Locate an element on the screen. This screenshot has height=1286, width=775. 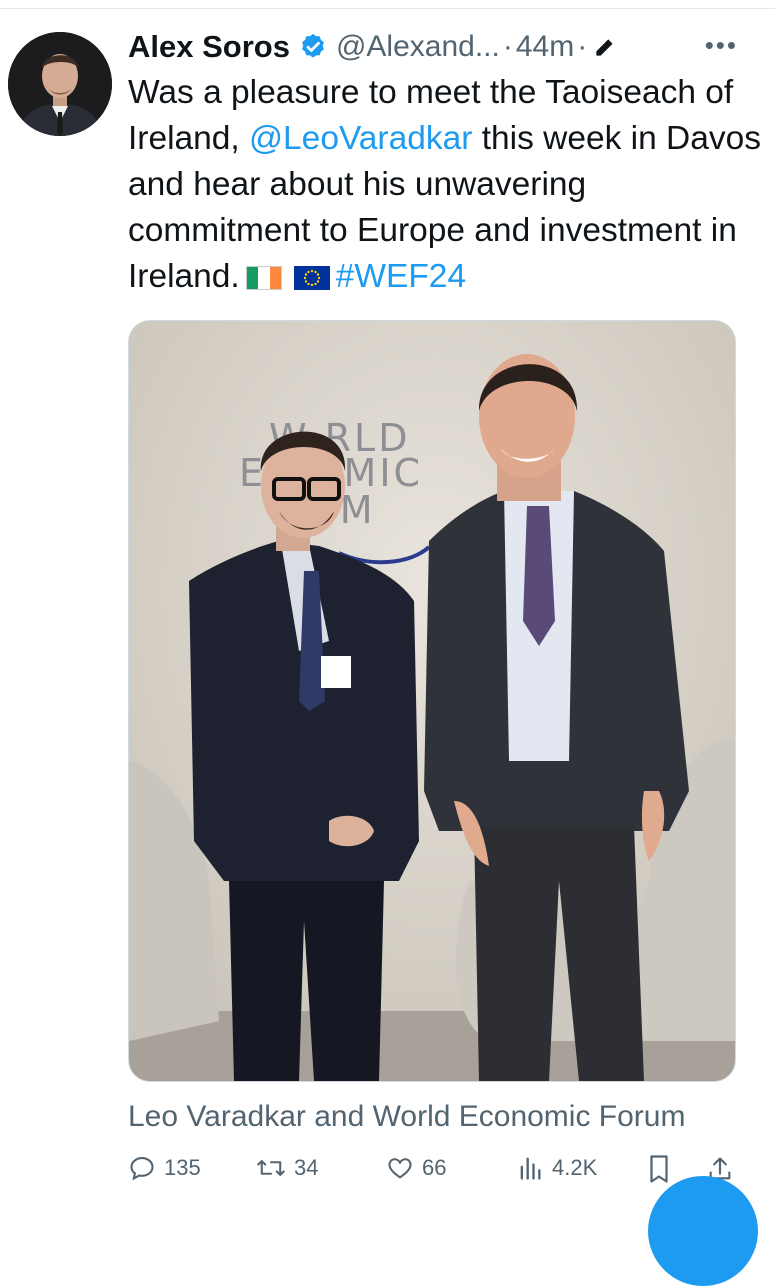
media-caption: Leo Varadkar and World Economic Forum is located at coordinates (448, 1117).